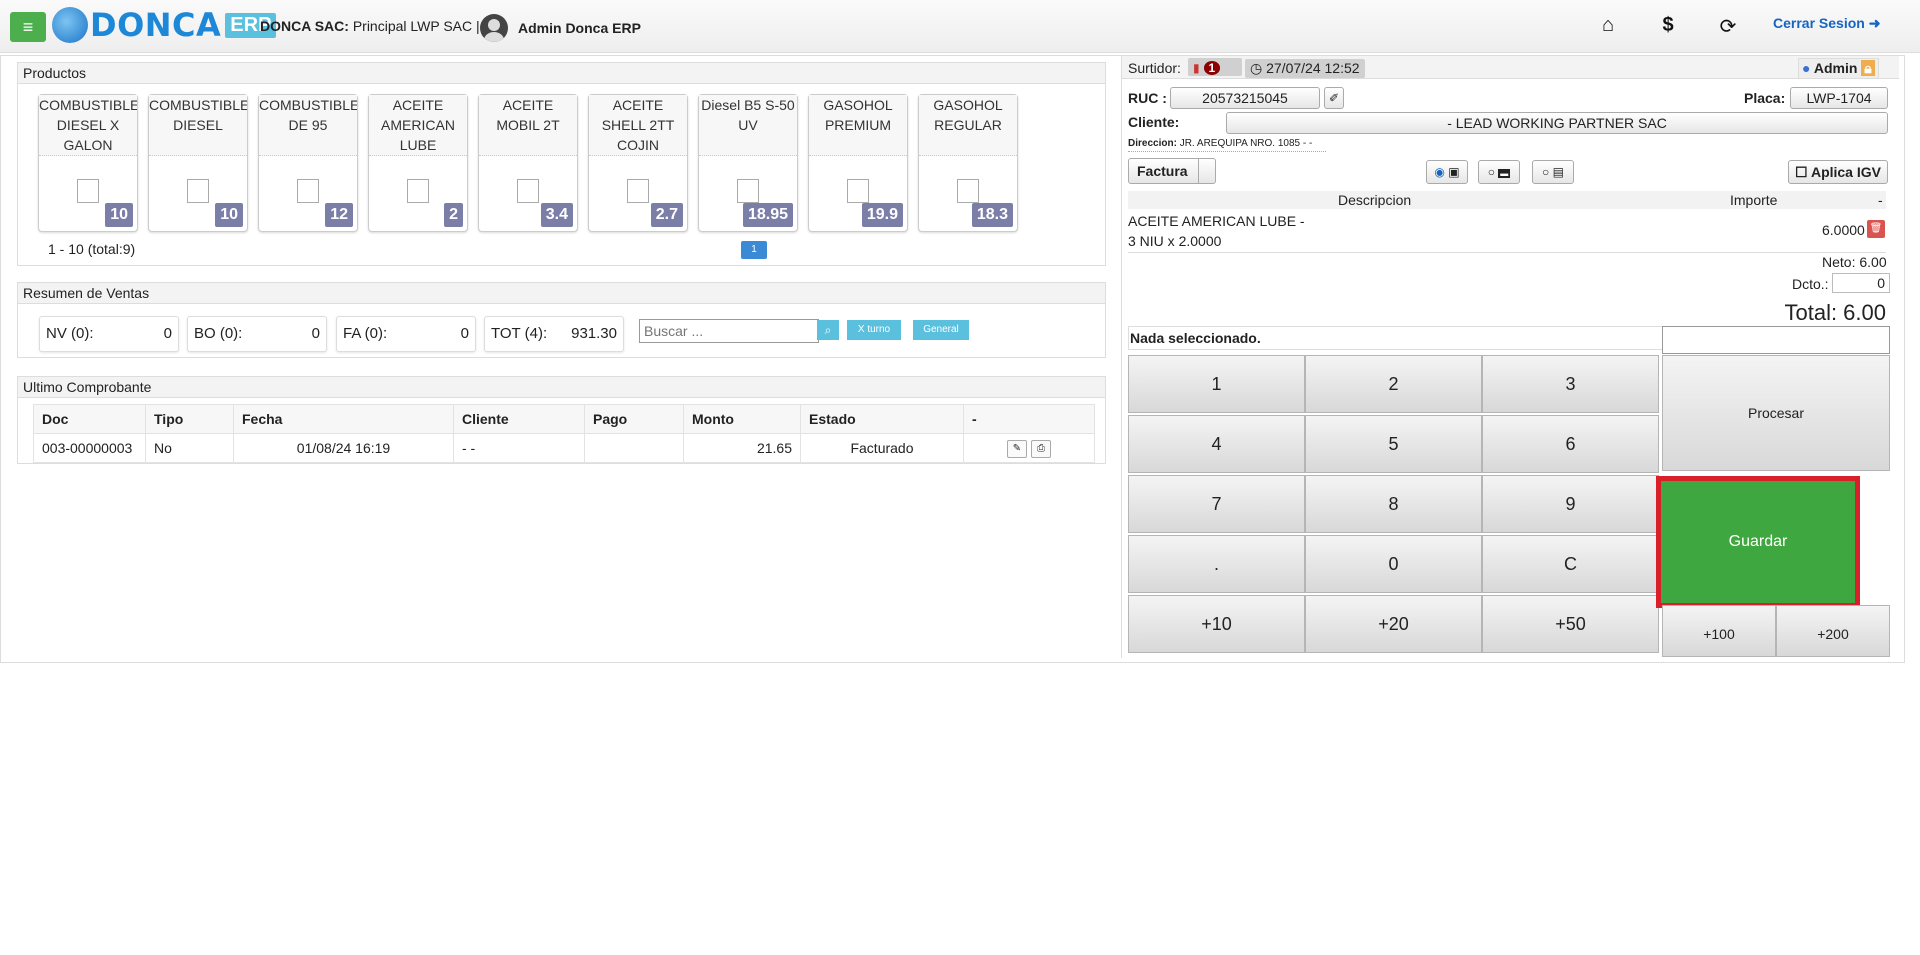 The image size is (1920, 955). Describe the element at coordinates (1212, 68) in the screenshot. I see `surtidor-count: 1` at that location.